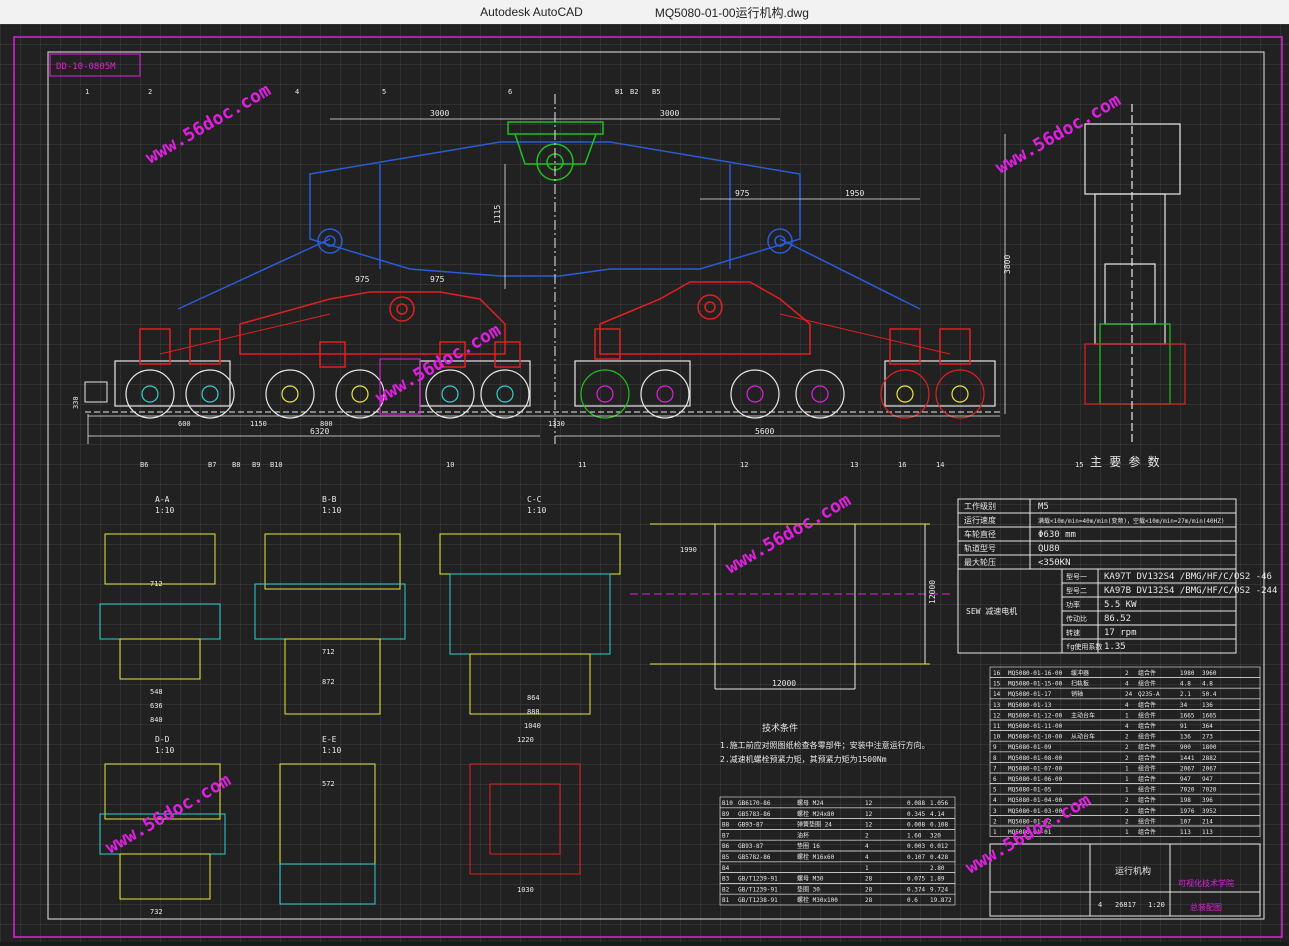 The height and width of the screenshot is (946, 1289). What do you see at coordinates (705, 318) in the screenshot?
I see `right-bogie-equalizer` at bounding box center [705, 318].